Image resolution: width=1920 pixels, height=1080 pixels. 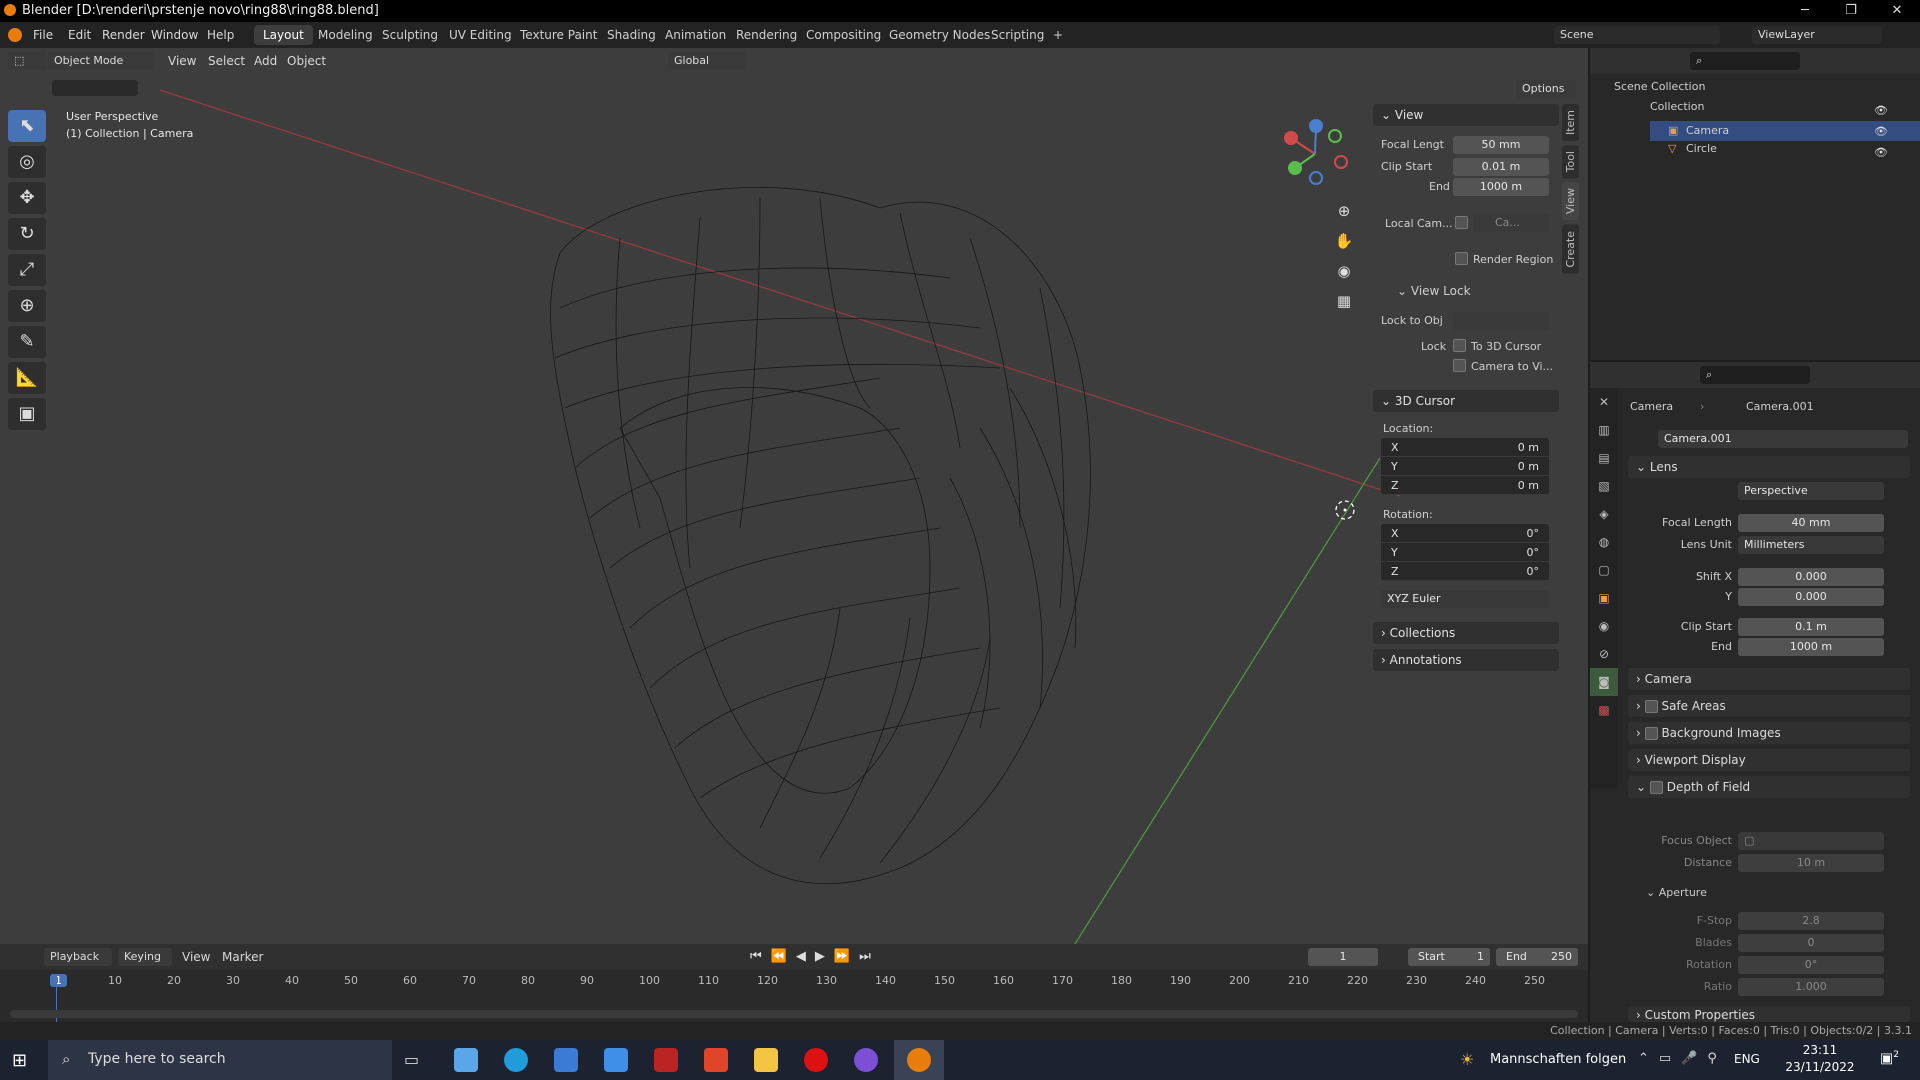 I want to click on maximize-button: ❐, so click(x=1851, y=11).